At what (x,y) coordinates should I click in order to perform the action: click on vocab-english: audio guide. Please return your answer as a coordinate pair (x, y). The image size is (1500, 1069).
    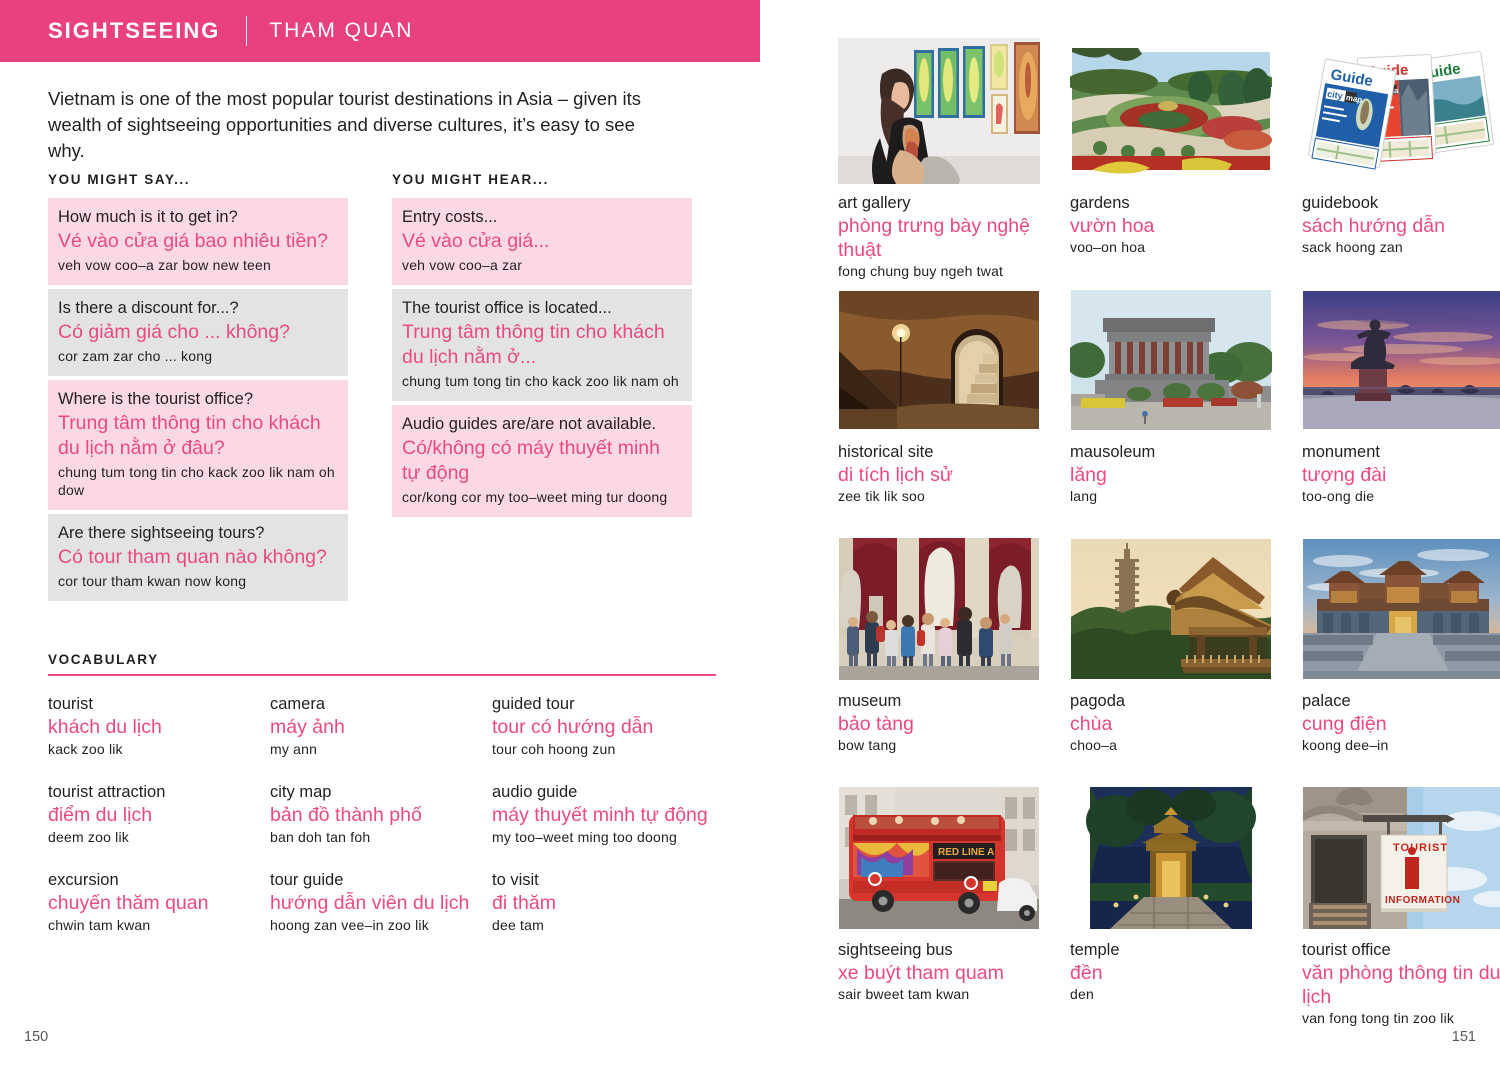
    Looking at the image, I should click on (535, 791).